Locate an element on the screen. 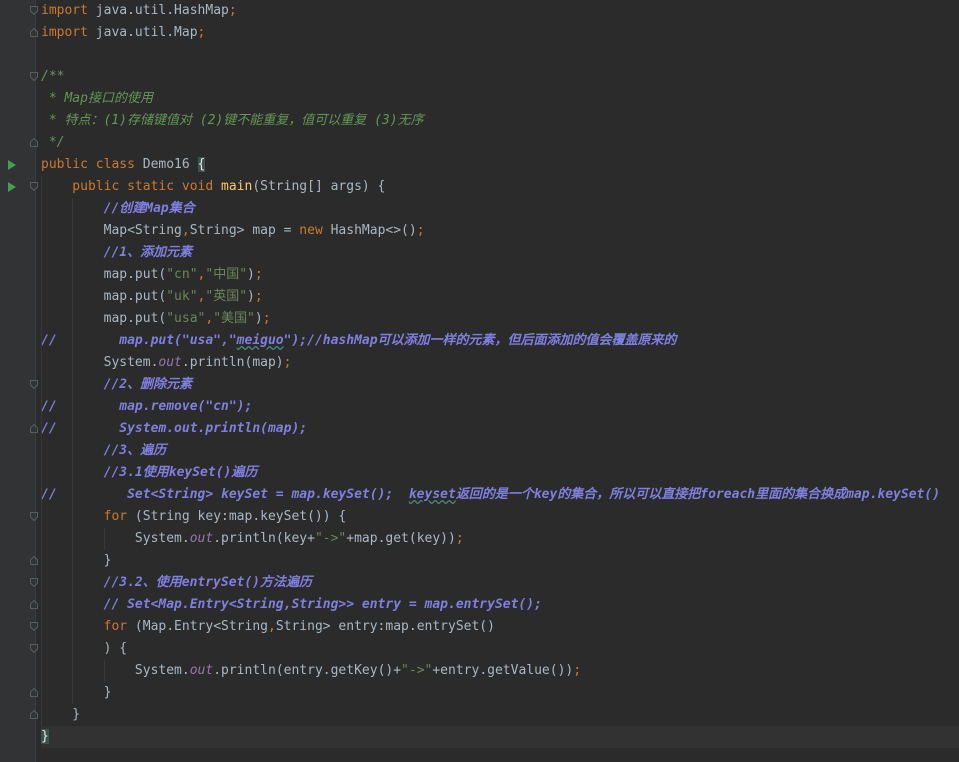 The image size is (959, 762). code-token: */ is located at coordinates (53, 142).